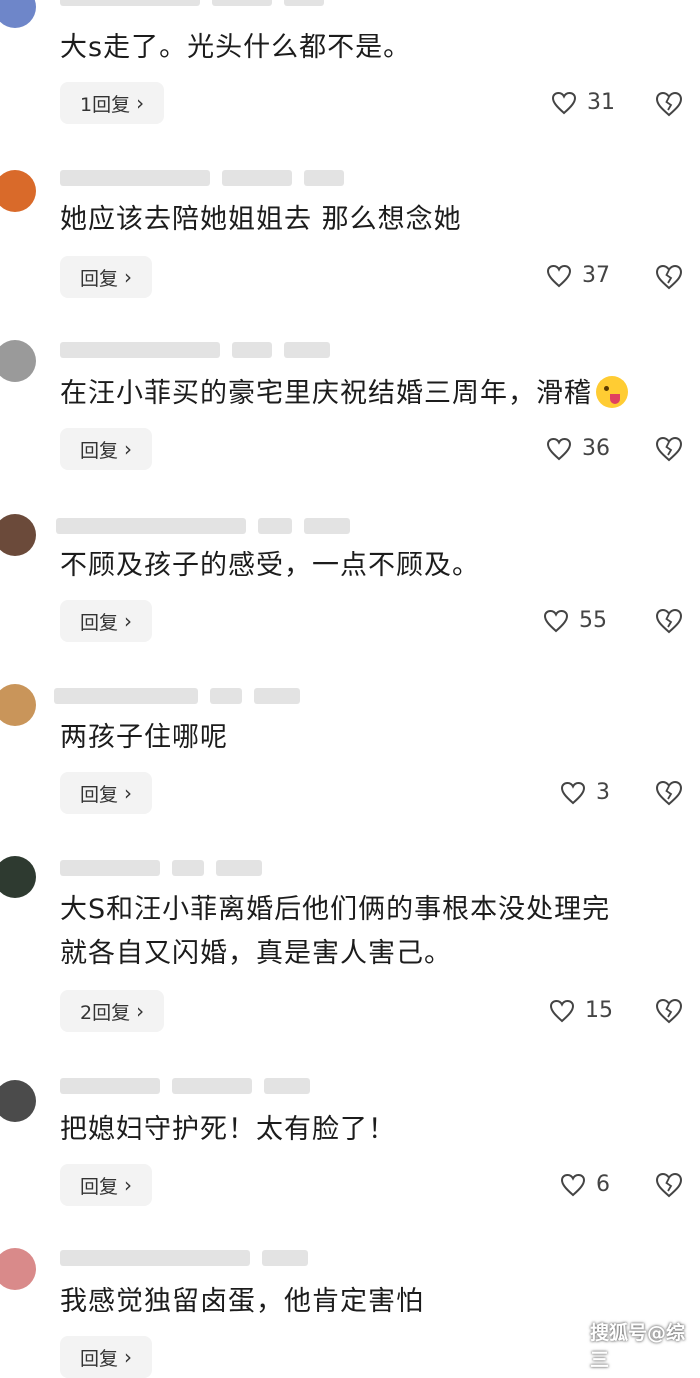 Image resolution: width=700 pixels, height=1378 pixels. I want to click on comment-text: 大S和汪小菲离婚后他们俩的事根本没处理完 就各自又闪婚，真是害人害己。, so click(335, 931).